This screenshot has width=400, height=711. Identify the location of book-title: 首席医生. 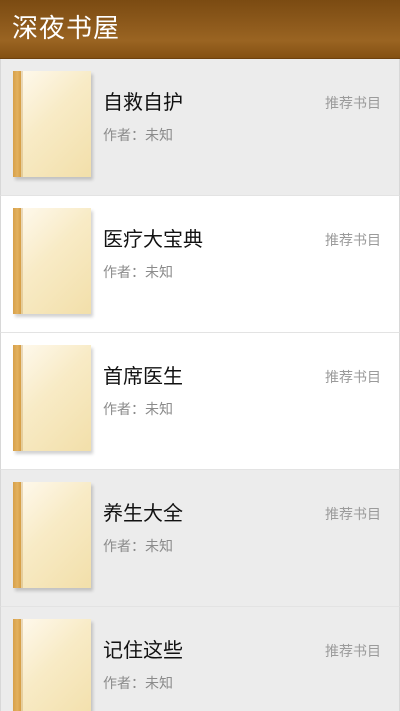
(143, 376).